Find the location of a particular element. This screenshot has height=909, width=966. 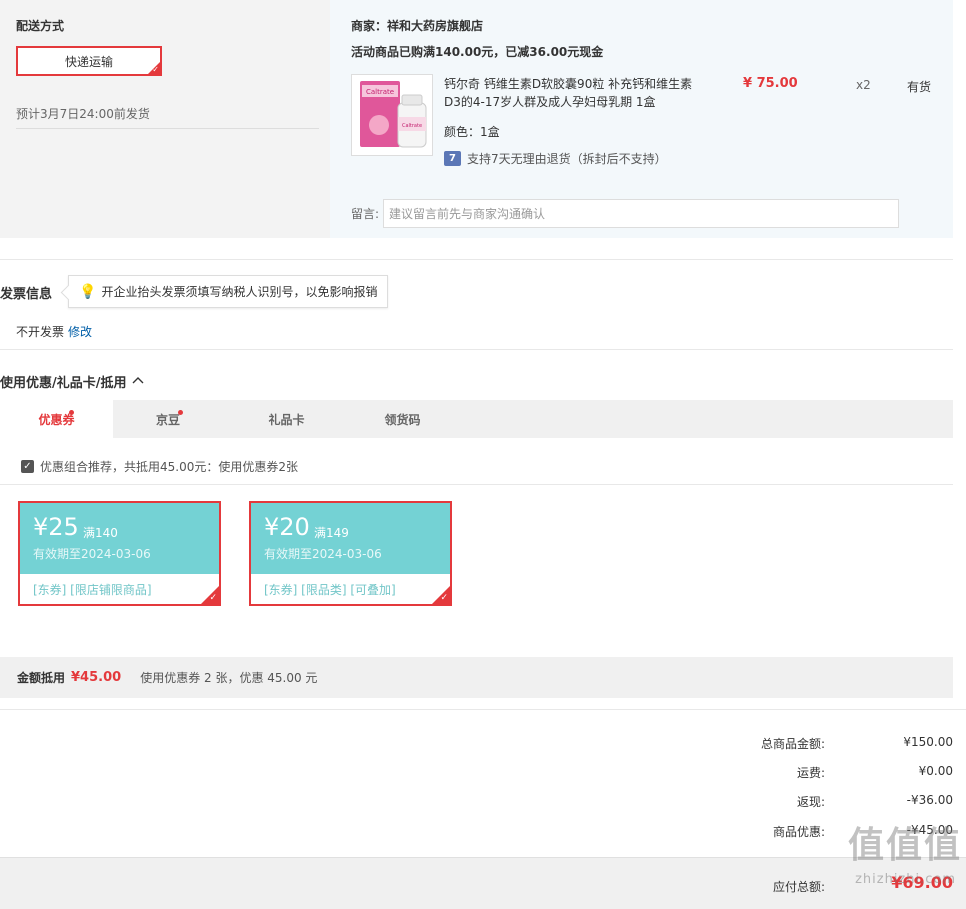

invoice-title: 发票信息 is located at coordinates (26, 294).